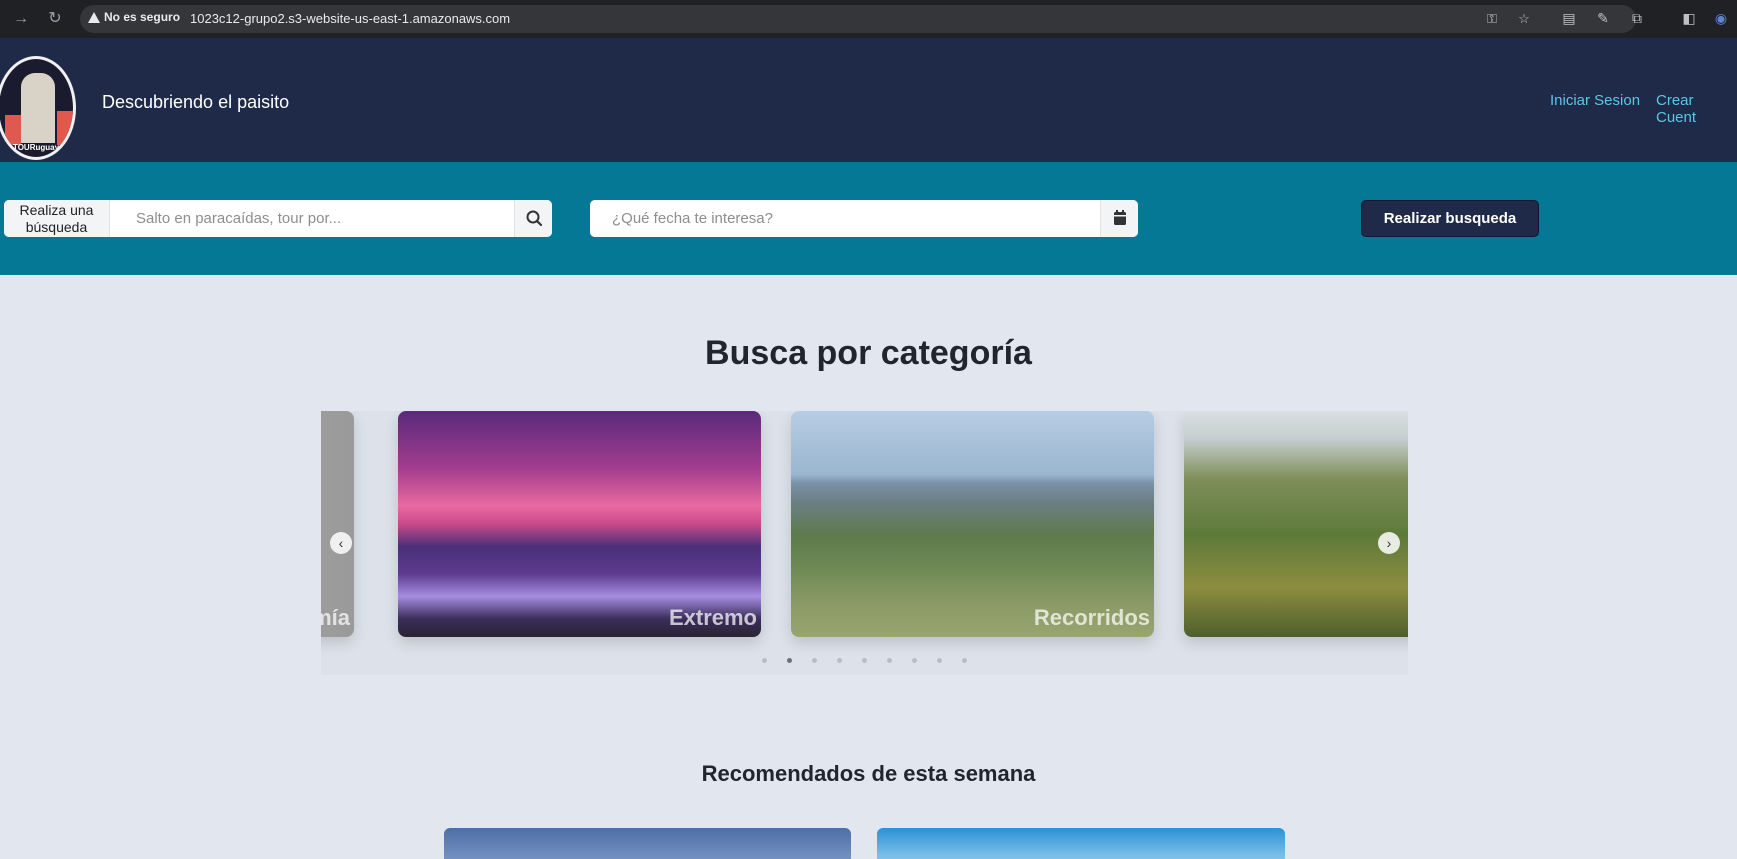  What do you see at coordinates (337, 524) in the screenshot?
I see `category-card: omía` at bounding box center [337, 524].